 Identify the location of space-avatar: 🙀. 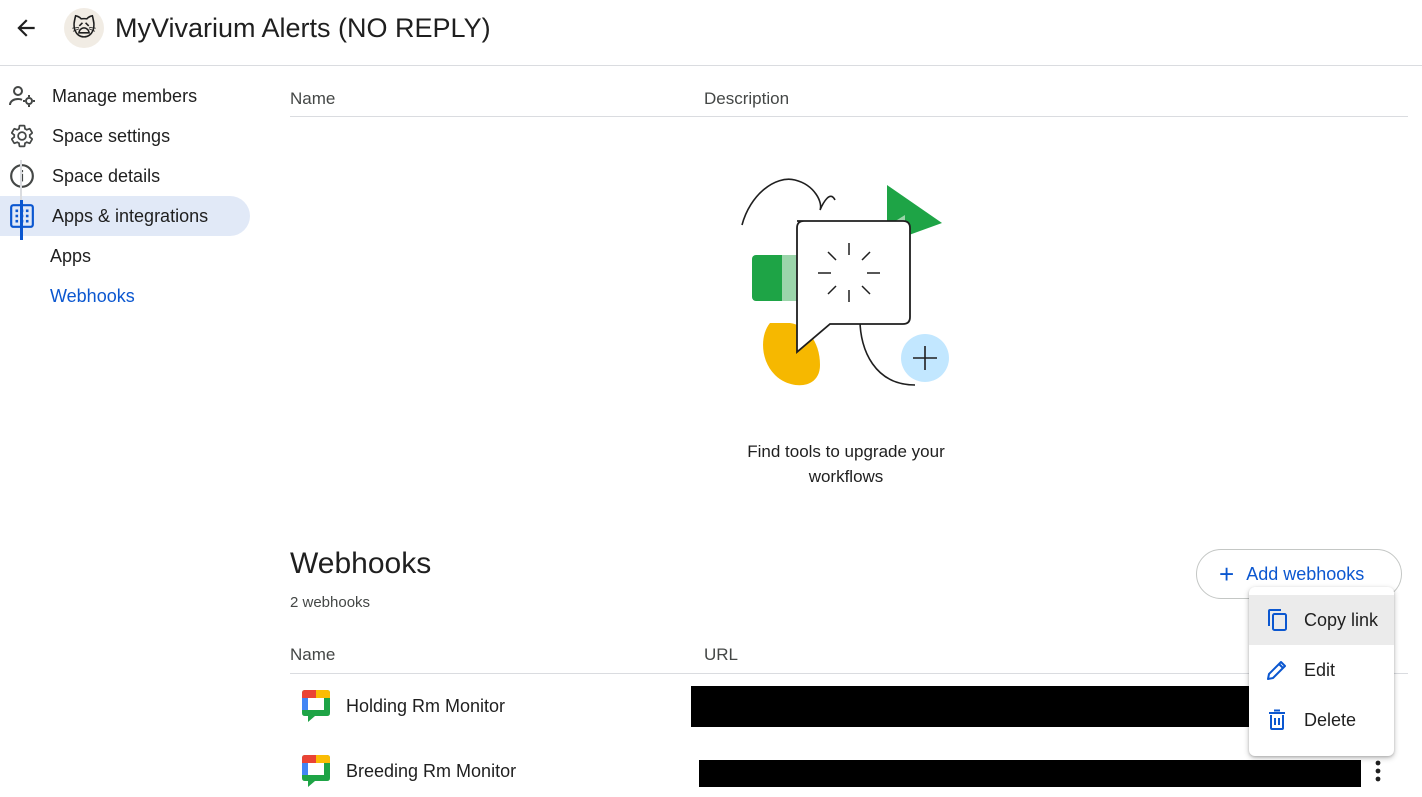
(84, 28).